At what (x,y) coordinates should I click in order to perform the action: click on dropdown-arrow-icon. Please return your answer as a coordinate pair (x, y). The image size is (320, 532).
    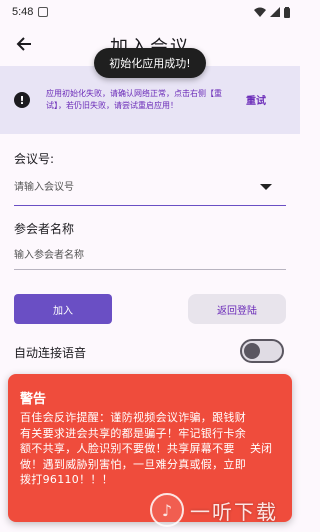
    Looking at the image, I should click on (266, 187).